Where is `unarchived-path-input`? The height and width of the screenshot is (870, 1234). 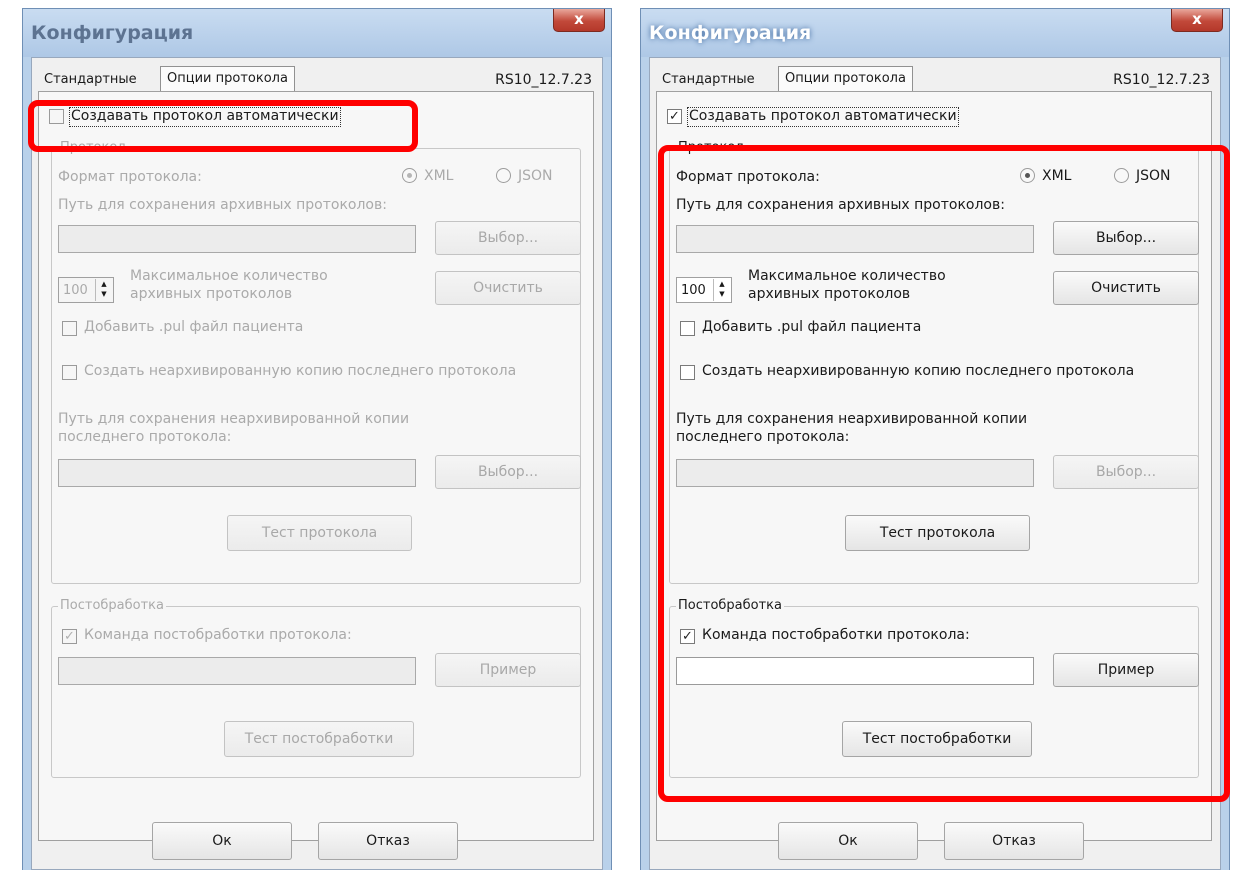
unarchived-path-input is located at coordinates (237, 473).